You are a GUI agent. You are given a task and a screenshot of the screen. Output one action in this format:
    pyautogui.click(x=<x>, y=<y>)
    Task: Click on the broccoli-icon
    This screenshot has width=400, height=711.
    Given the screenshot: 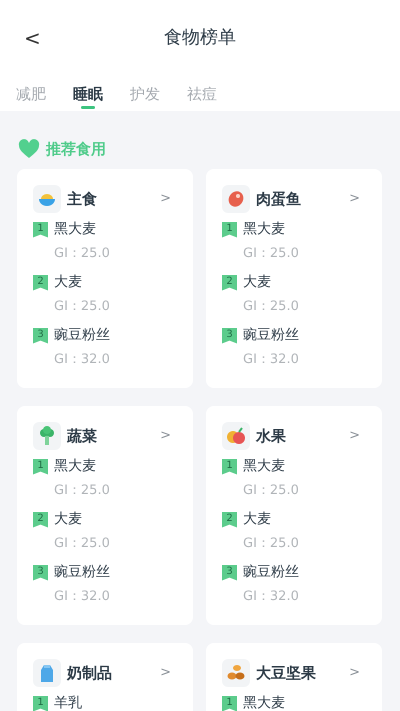 What is the action you would take?
    pyautogui.click(x=47, y=436)
    